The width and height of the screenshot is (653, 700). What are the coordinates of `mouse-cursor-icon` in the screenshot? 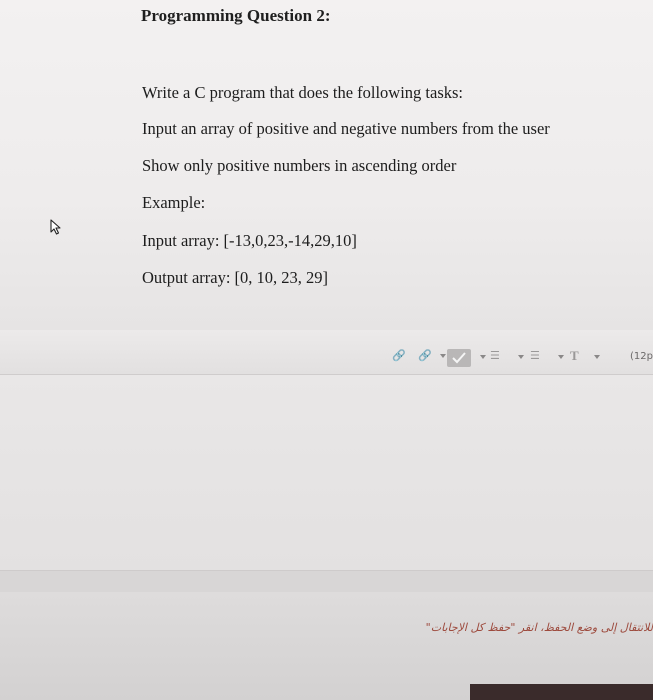 It's located at (55, 227).